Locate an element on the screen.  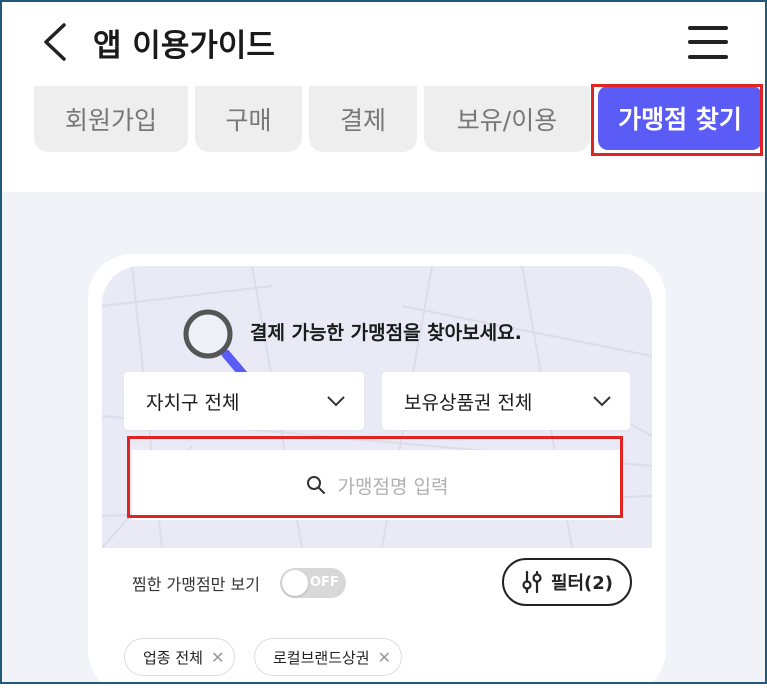
active-tab-highlight is located at coordinates (677, 120).